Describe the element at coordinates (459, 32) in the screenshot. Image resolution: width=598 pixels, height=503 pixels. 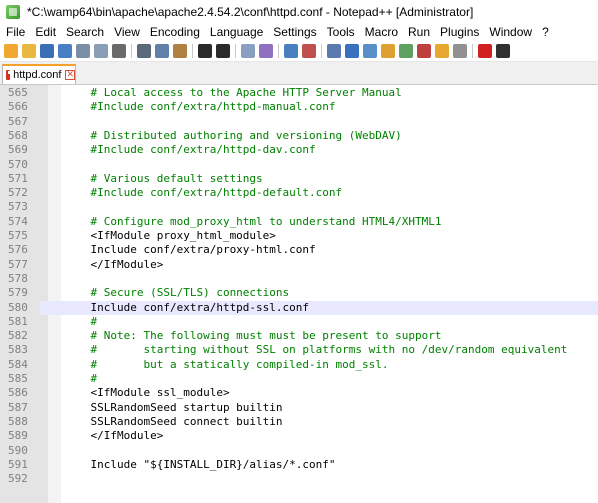
I see `menu-plugins: Plugins` at that location.